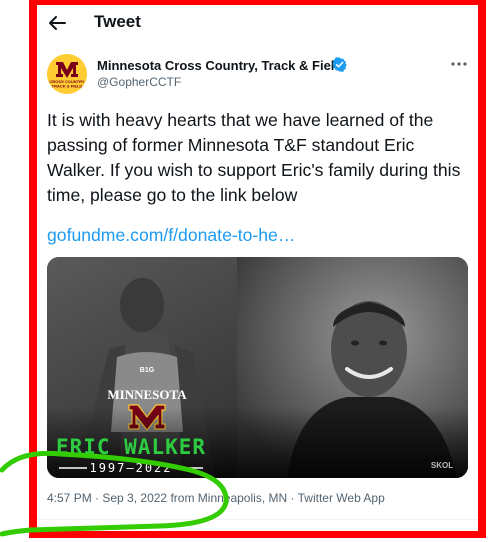  What do you see at coordinates (134, 498) in the screenshot?
I see `tweet-date: Sep 3, 2022` at bounding box center [134, 498].